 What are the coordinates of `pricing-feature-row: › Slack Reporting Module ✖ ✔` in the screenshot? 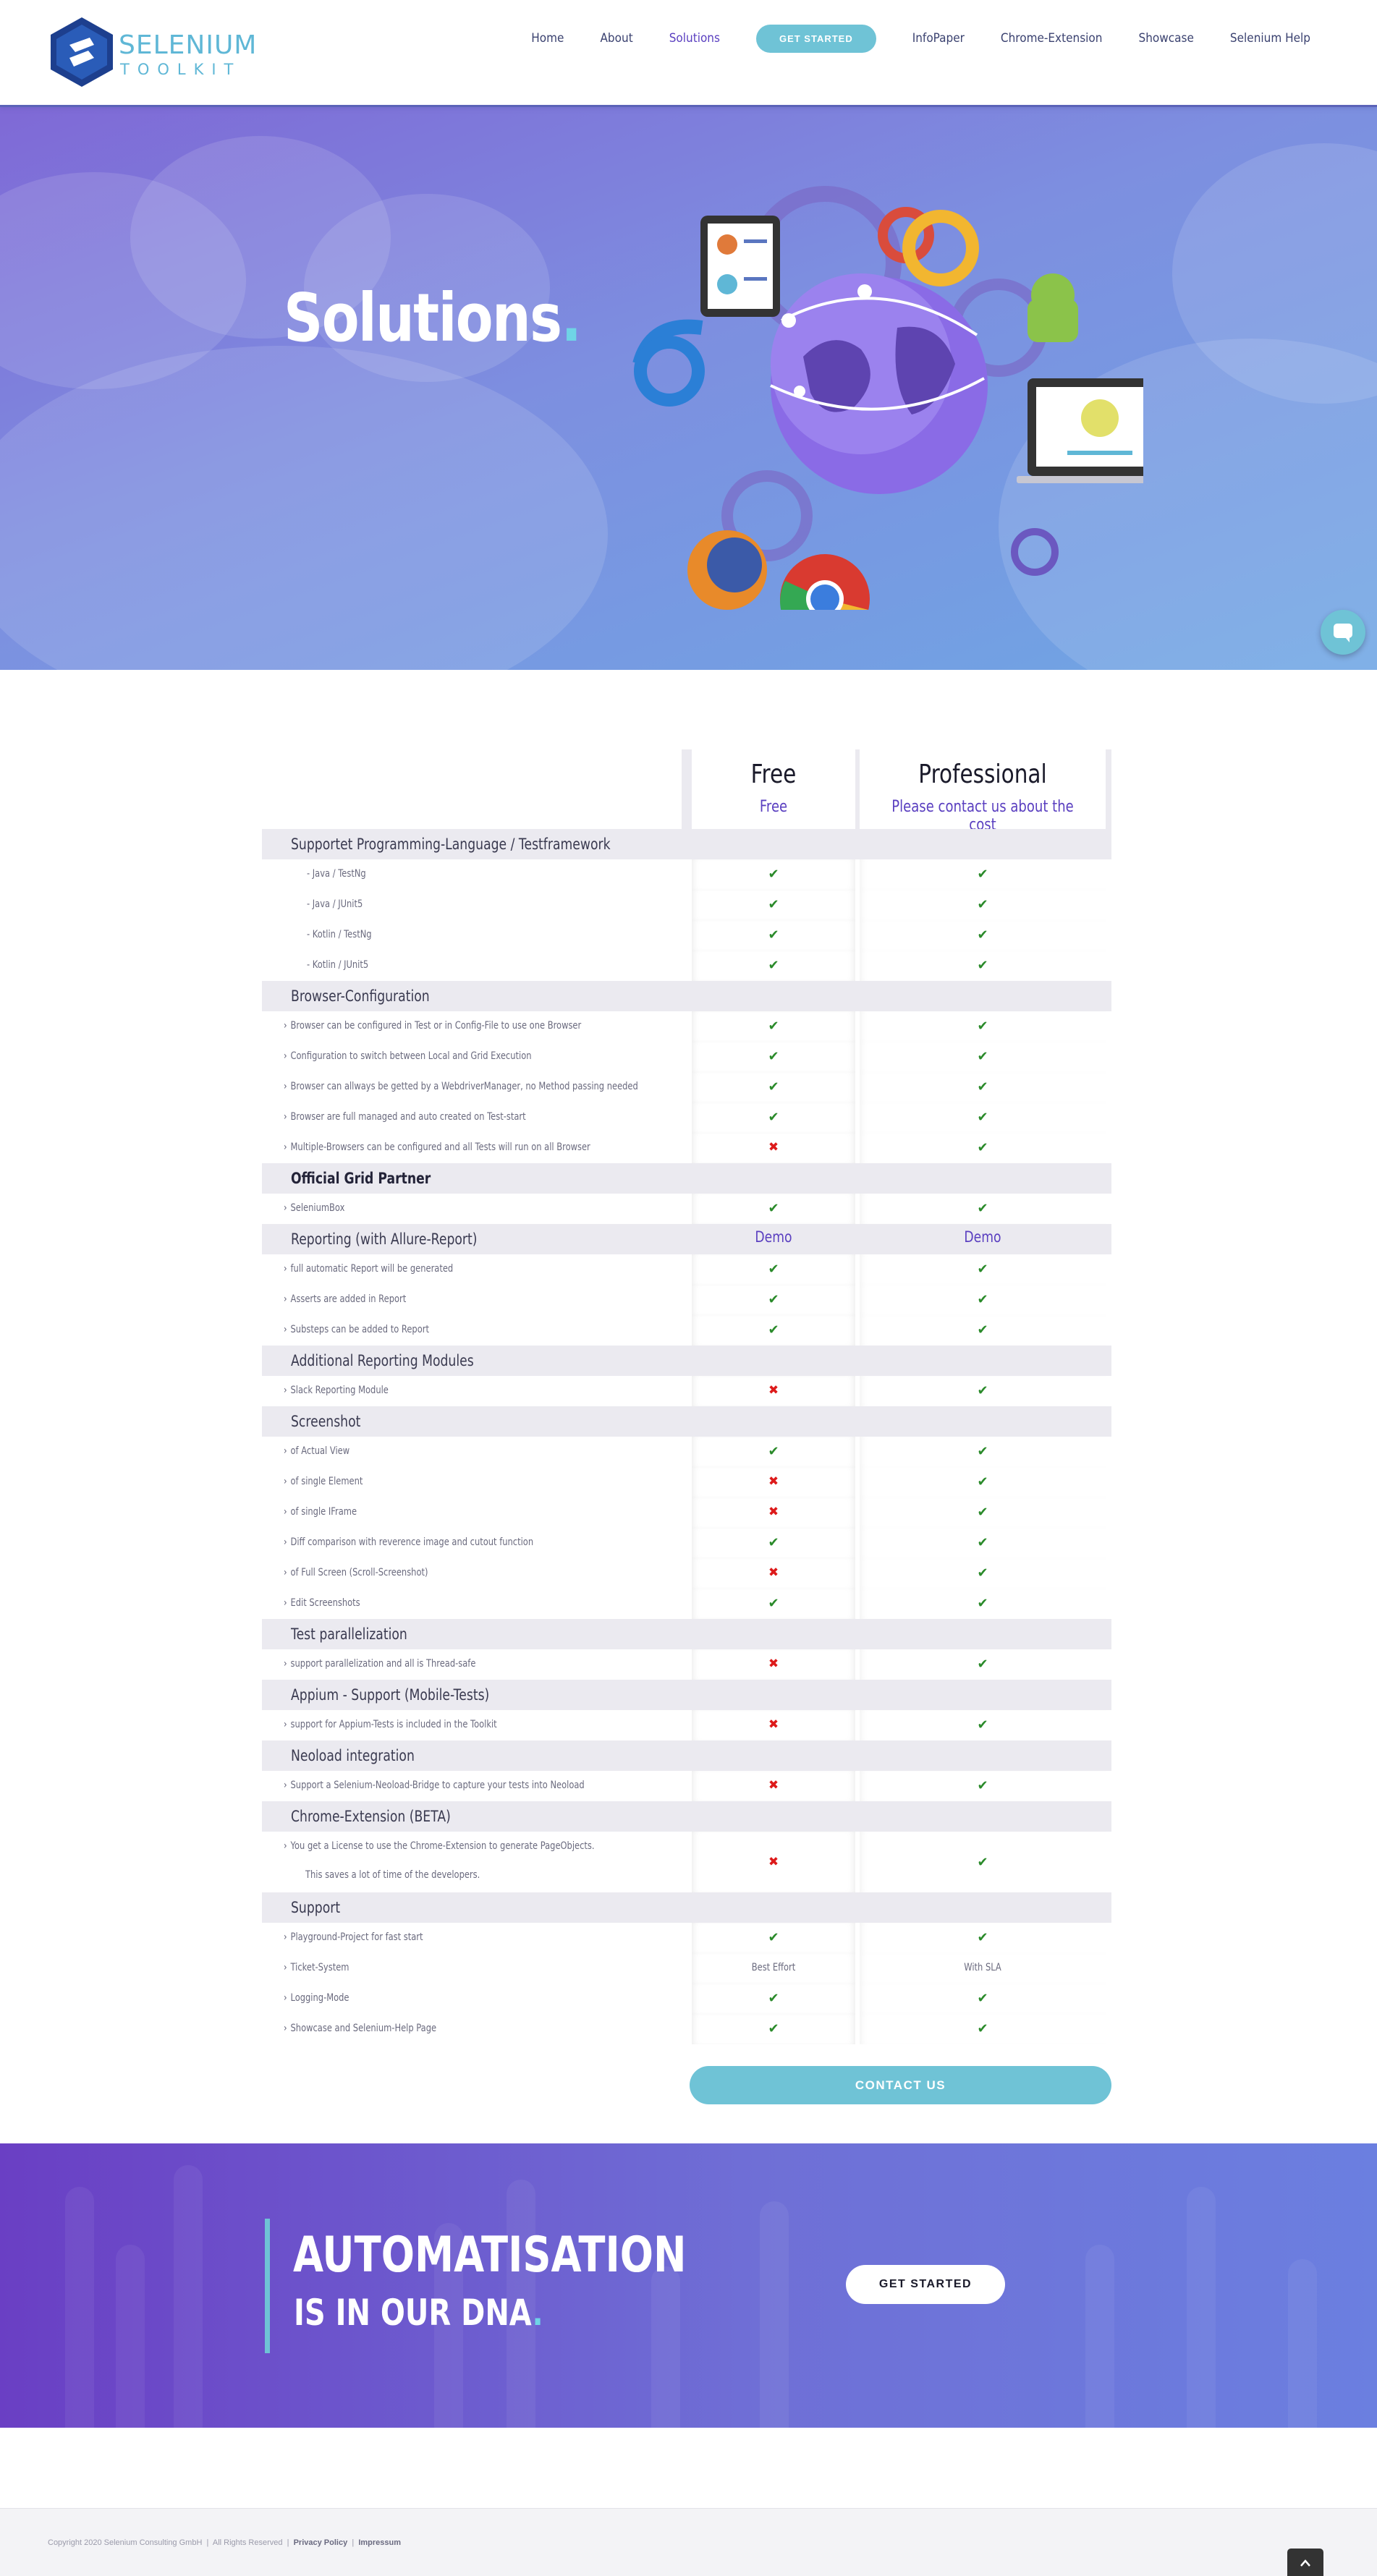 It's located at (686, 1391).